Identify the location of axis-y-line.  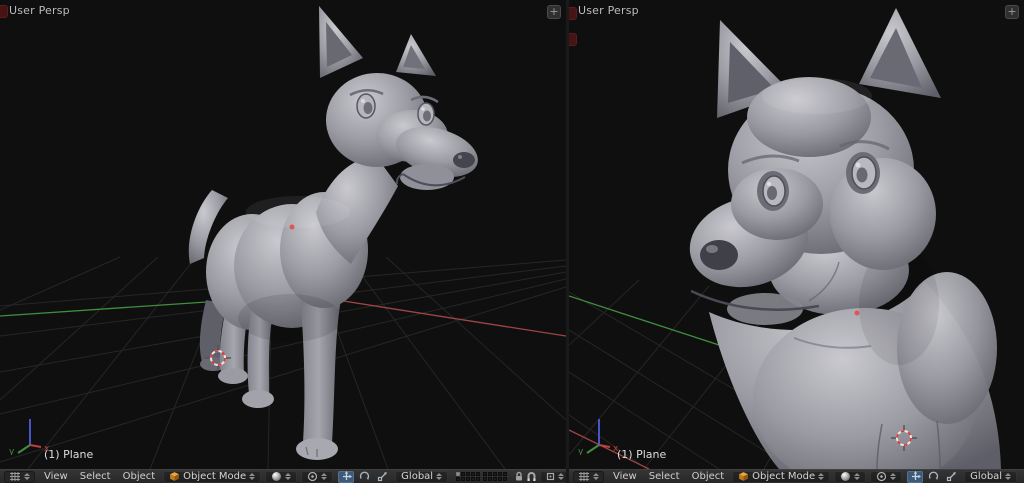
(644, 320).